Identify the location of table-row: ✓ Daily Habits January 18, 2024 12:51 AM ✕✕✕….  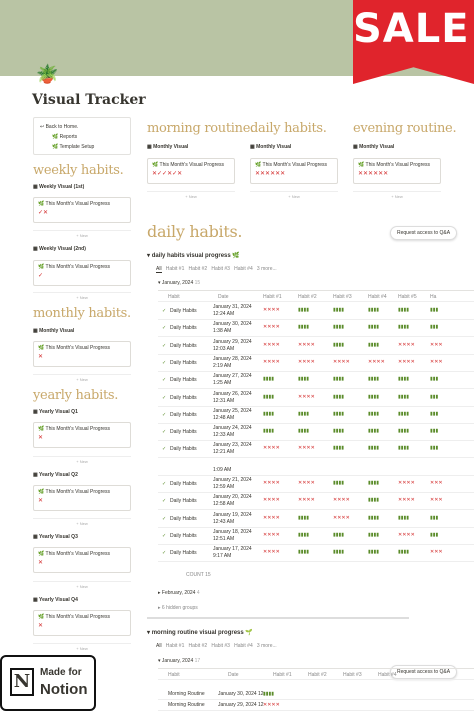
(316, 536).